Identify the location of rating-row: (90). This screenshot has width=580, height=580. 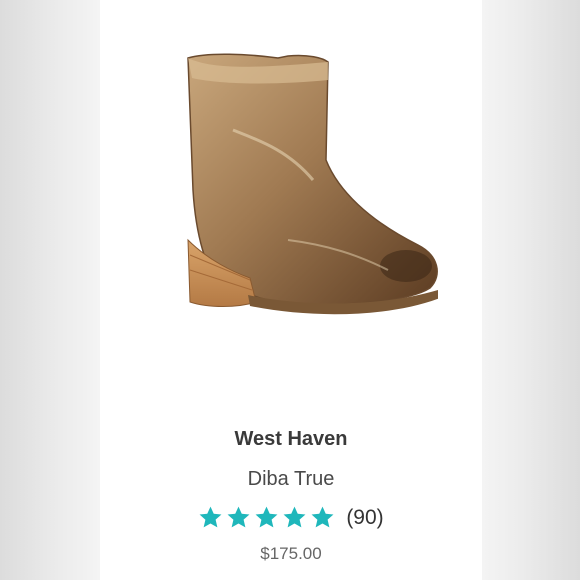
(291, 517).